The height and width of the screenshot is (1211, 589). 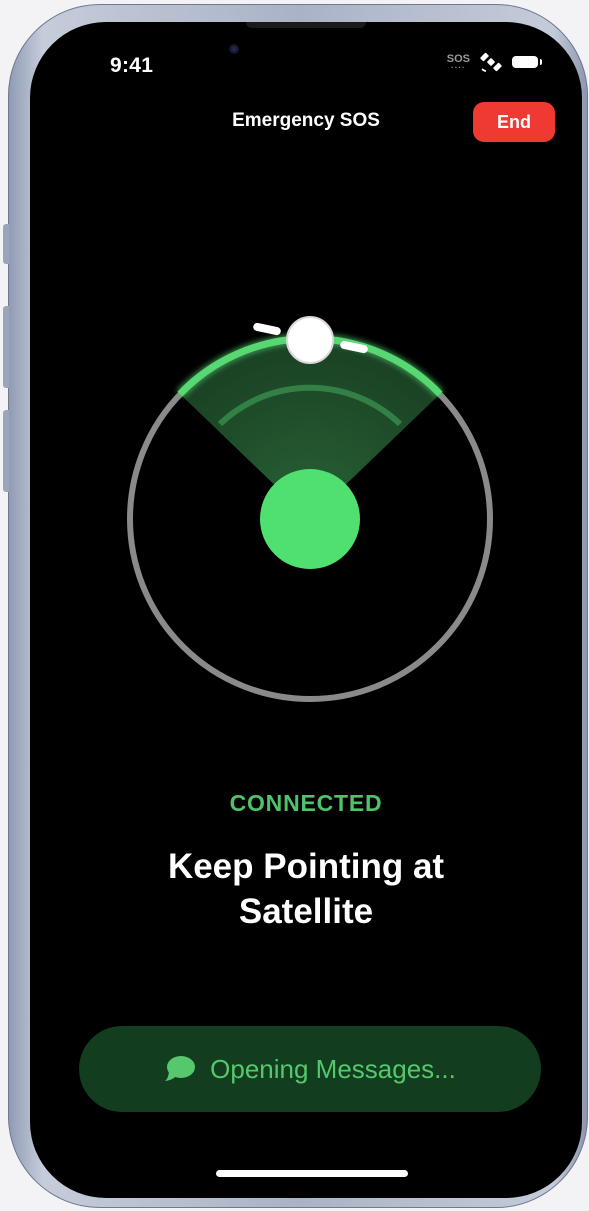 I want to click on instruction-line-1: Keep Pointing at, so click(x=306, y=866).